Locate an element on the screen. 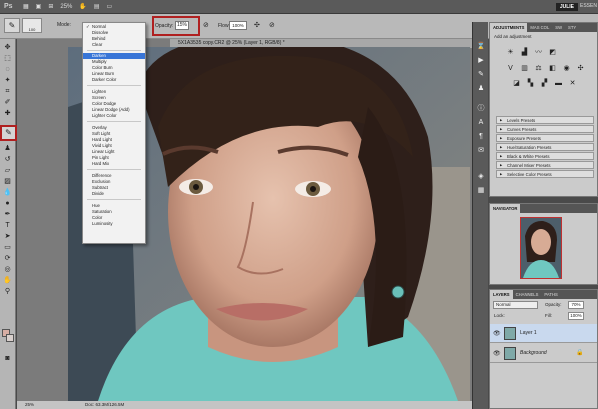  screen-mode-icon: ▭ is located at coordinates (110, 6).